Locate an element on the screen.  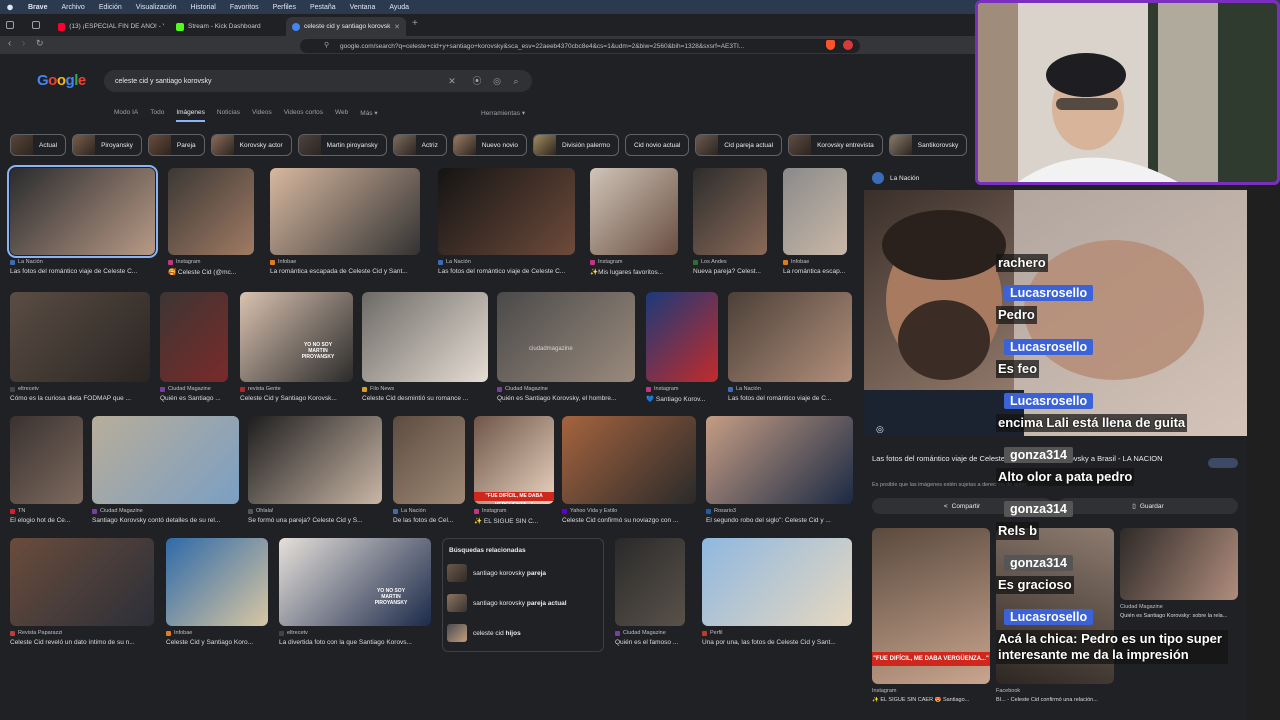
tab-web: Web is located at coordinates (341, 115).